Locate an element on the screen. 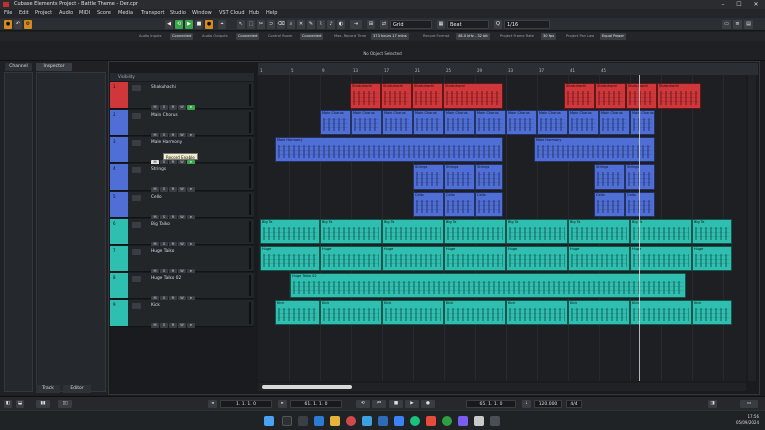 The height and width of the screenshot is (430, 765). mute-tool-icon: ✕ is located at coordinates (301, 24).